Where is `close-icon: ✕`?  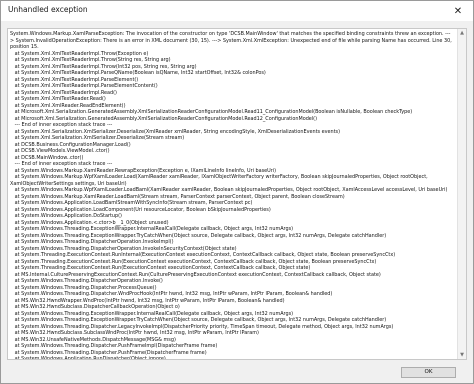 close-icon: ✕ is located at coordinates (458, 11).